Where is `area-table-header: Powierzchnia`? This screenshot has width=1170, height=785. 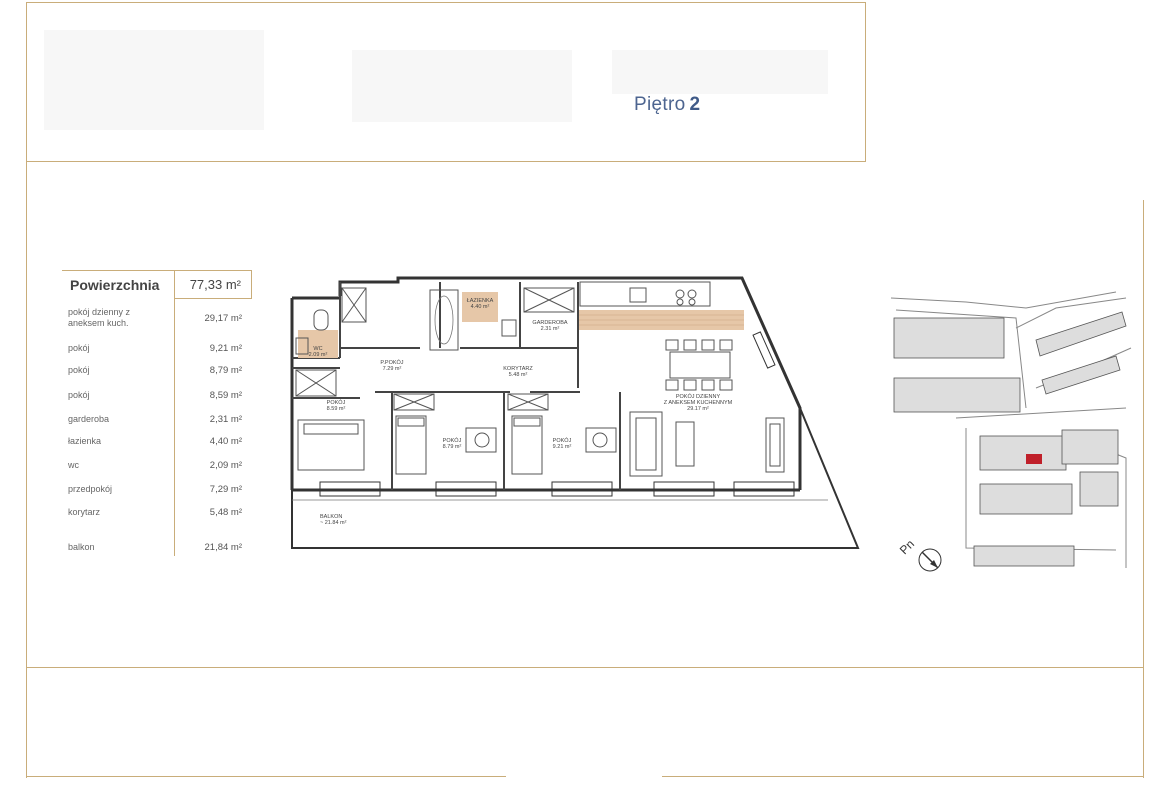 area-table-header: Powierzchnia is located at coordinates (118, 284).